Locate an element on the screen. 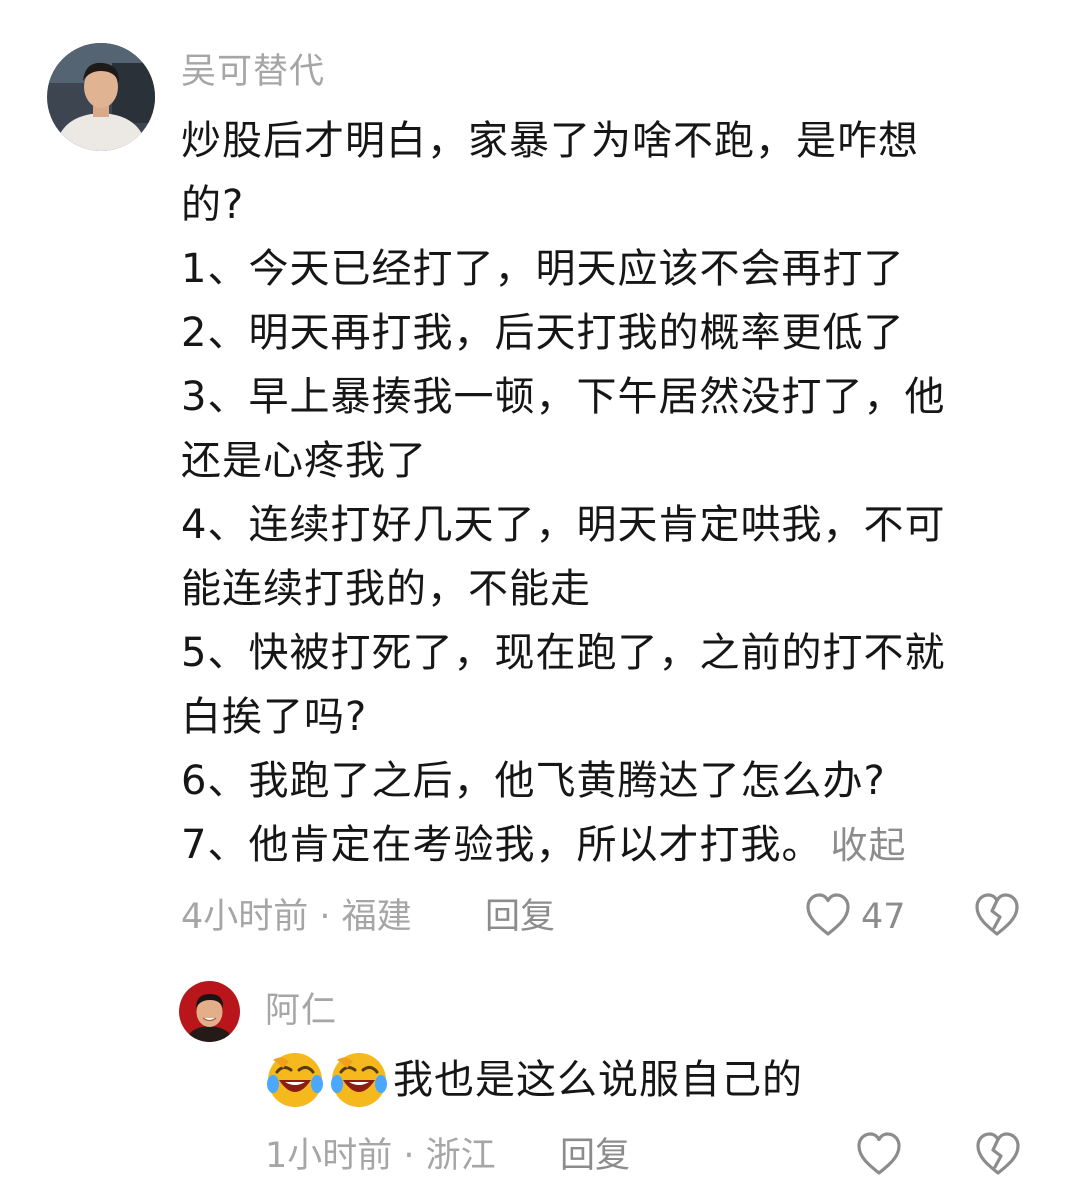  reply-meta: 1小时前 · 浙江 is located at coordinates (380, 1156).